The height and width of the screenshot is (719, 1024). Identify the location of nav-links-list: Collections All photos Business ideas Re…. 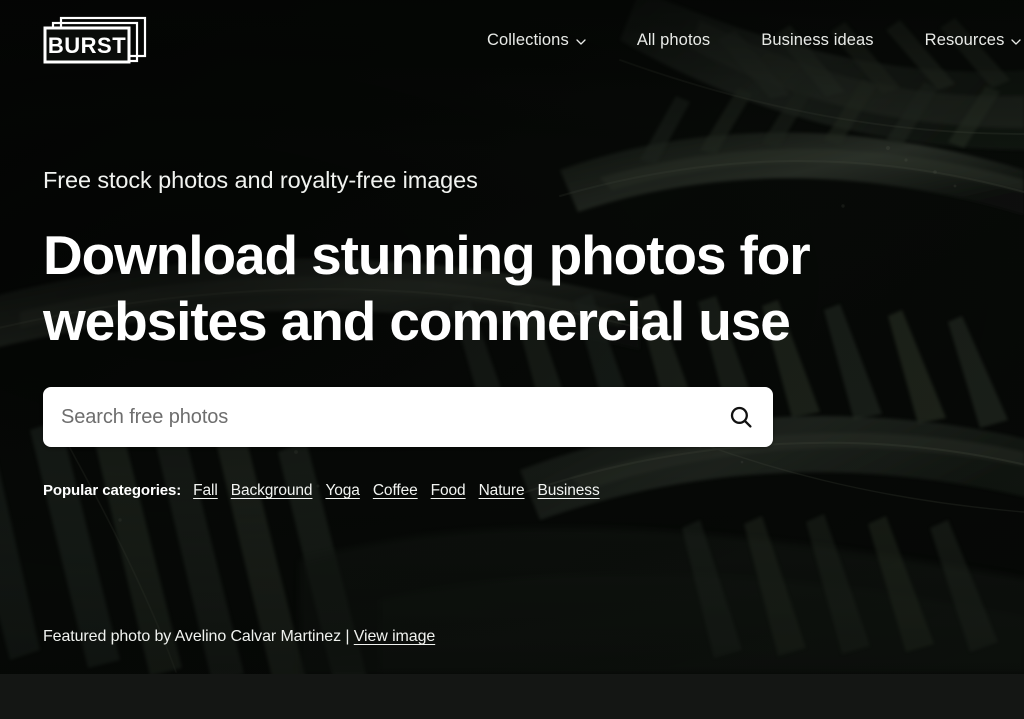
(754, 40).